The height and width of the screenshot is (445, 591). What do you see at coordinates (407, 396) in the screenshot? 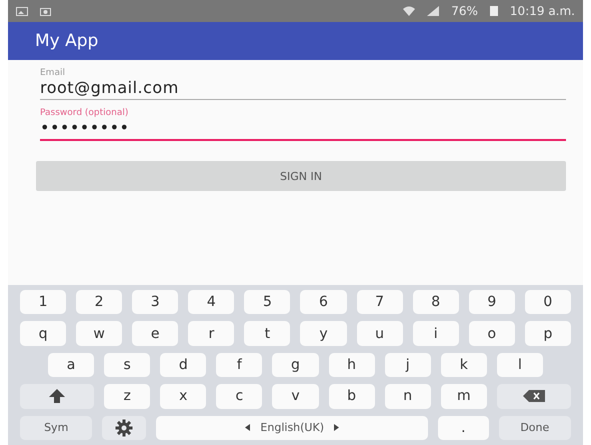
I see `keyboard-key: n` at bounding box center [407, 396].